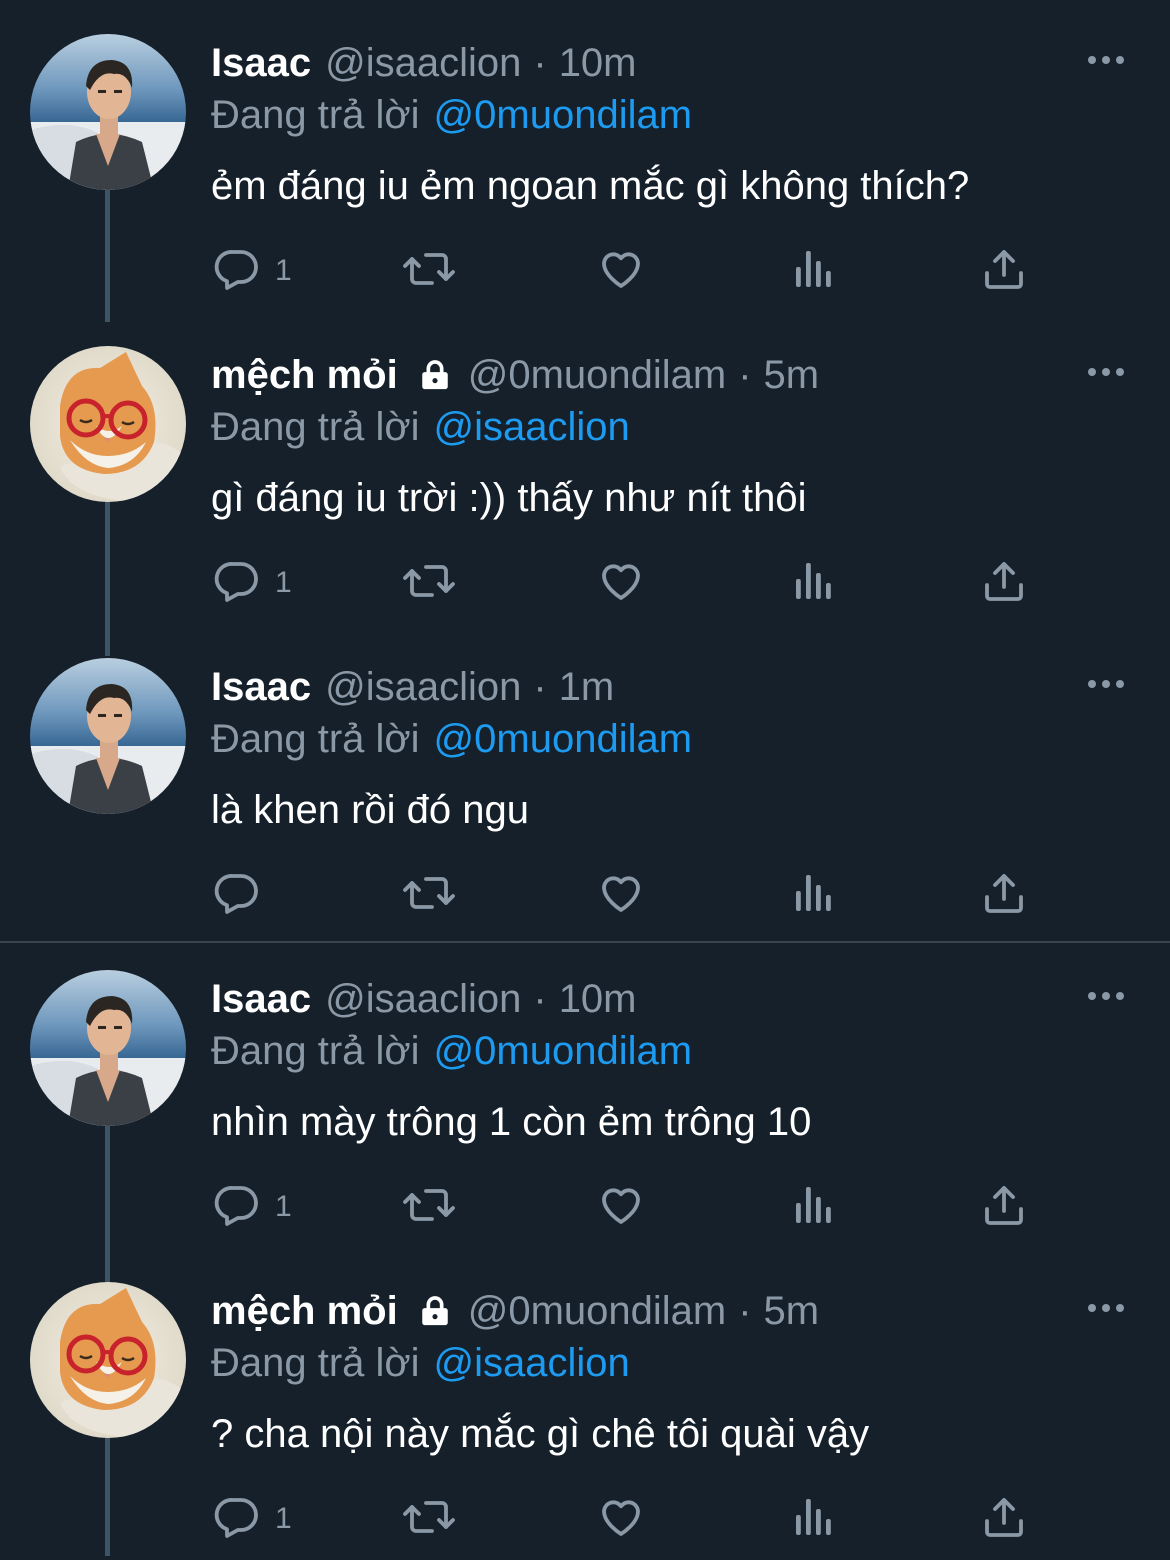 This screenshot has height=1560, width=1170. I want to click on tweet-text: nhìn mày trông 1 còn ẻm trông 10, so click(511, 1122).